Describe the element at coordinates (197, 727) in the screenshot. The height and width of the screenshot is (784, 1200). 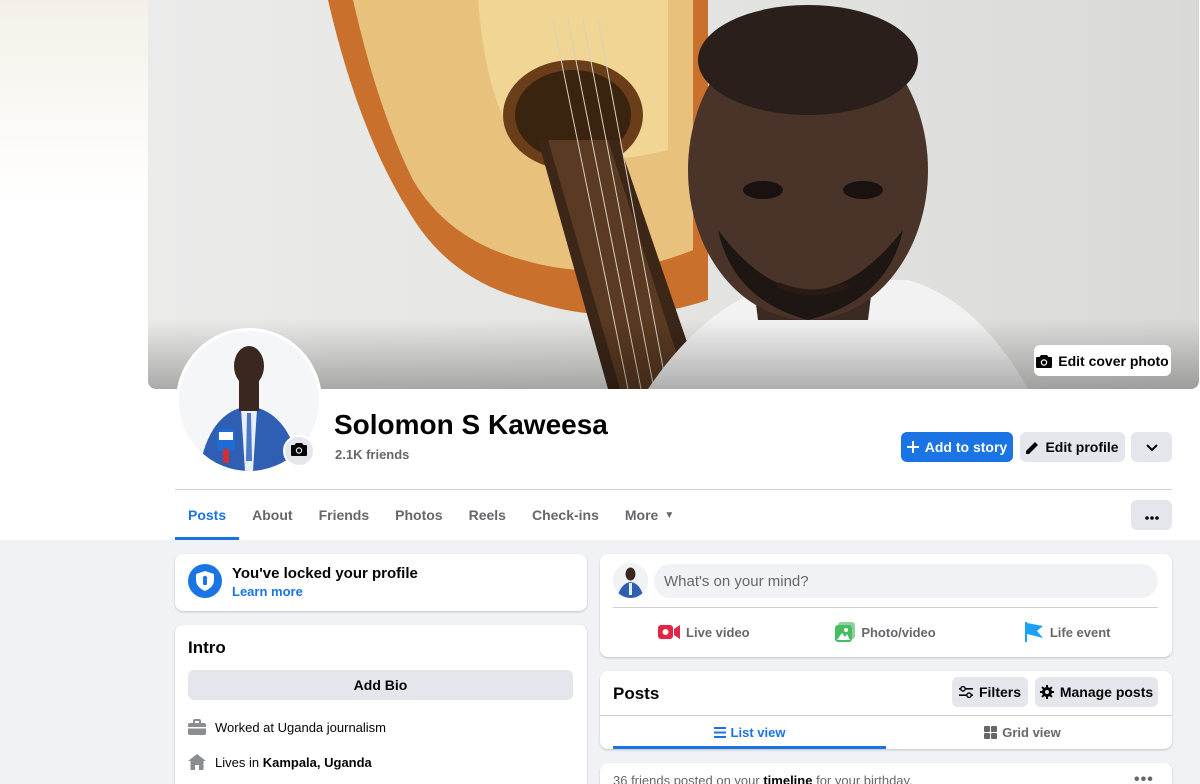
I see `briefcase-icon` at that location.